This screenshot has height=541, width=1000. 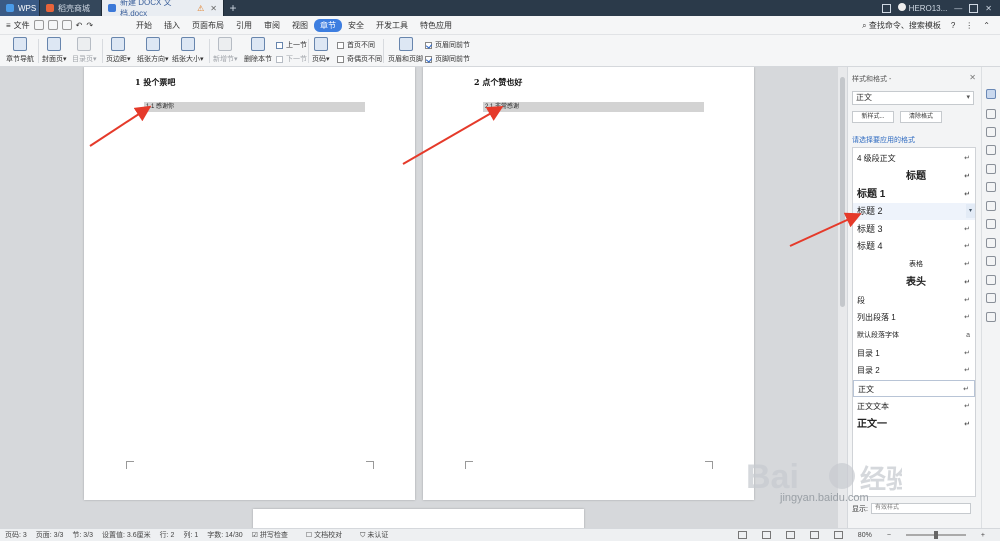 What do you see at coordinates (983, 535) in the screenshot?
I see `zoom-in-icon: +` at bounding box center [983, 535].